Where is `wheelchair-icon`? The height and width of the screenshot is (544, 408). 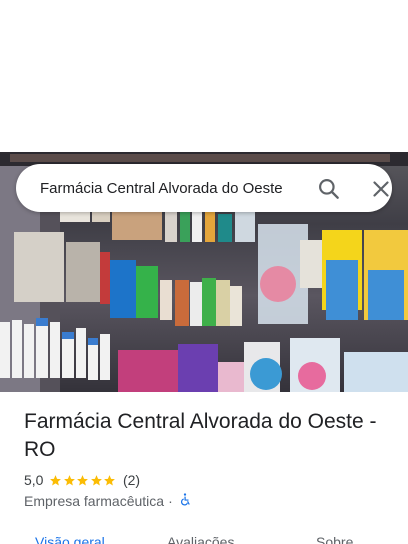
wheelchair-icon is located at coordinates (185, 501).